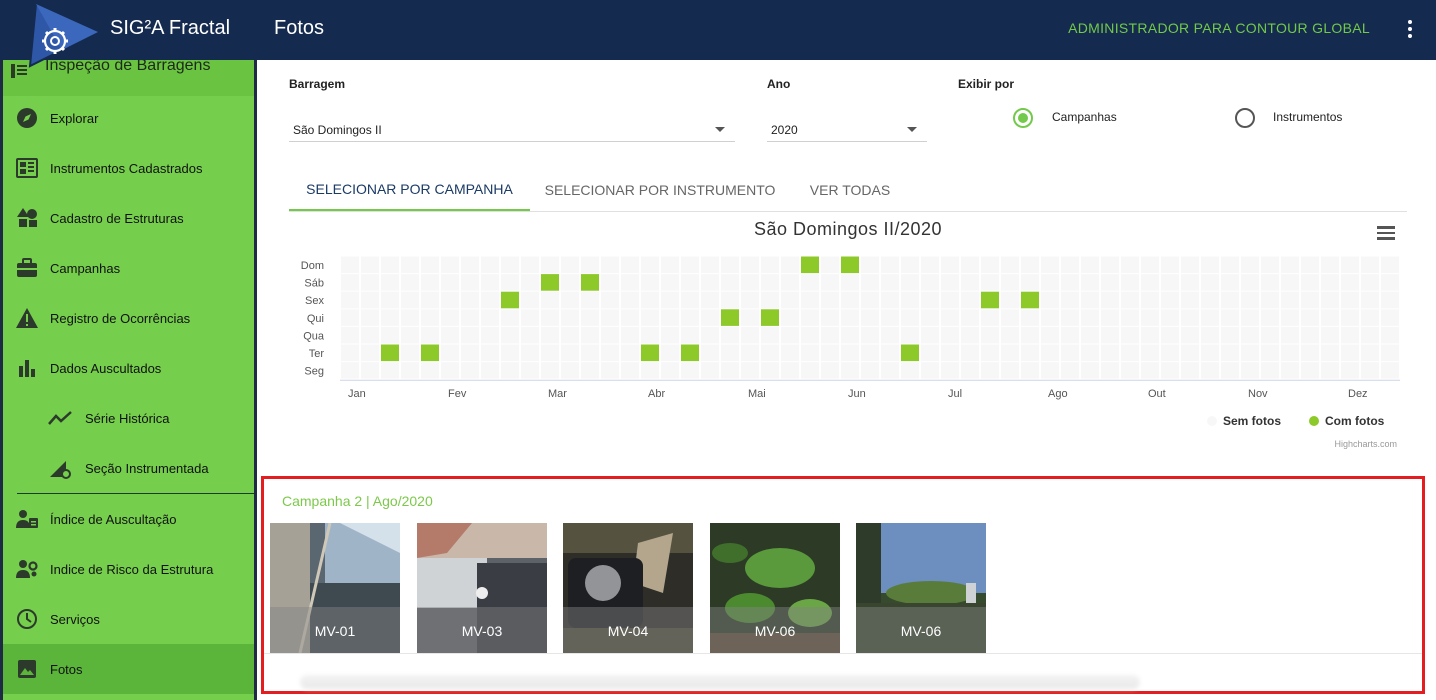 Image resolution: width=1436 pixels, height=700 pixels. I want to click on tab-campanha: SELECIONAR POR CAMPANHA, so click(409, 189).